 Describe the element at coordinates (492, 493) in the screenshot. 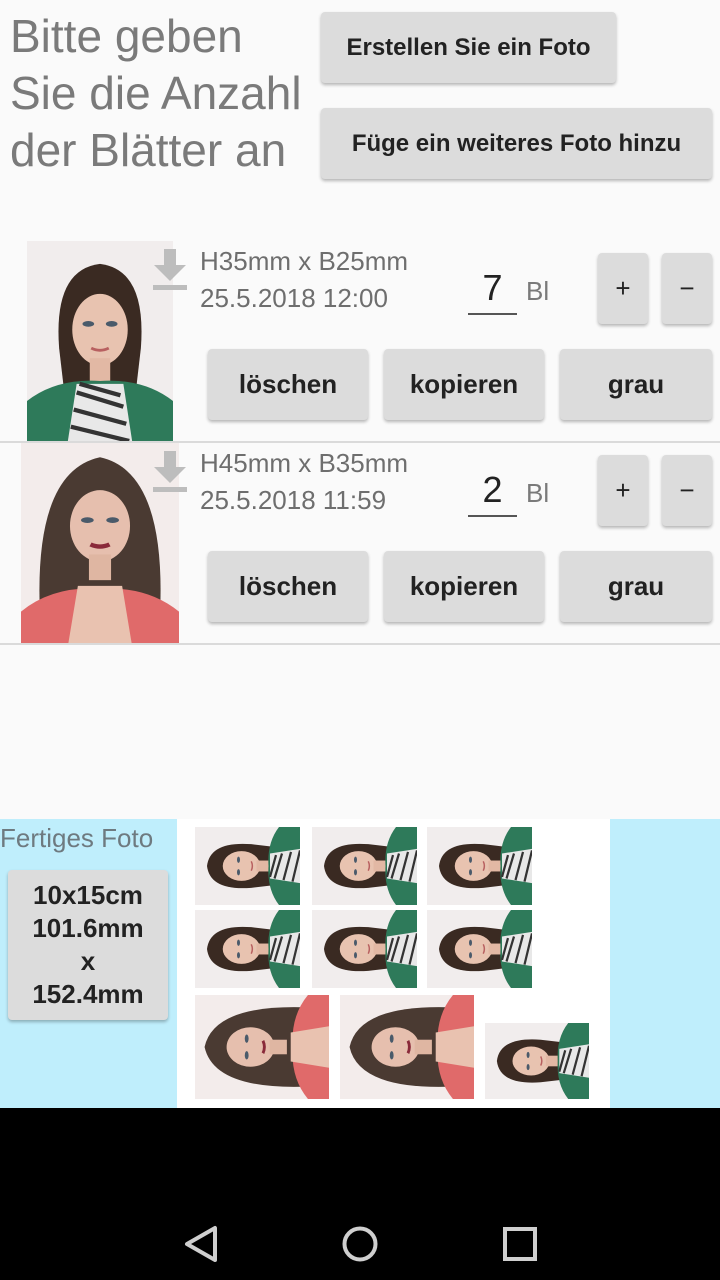

I see `sheet-count-input: 2` at that location.